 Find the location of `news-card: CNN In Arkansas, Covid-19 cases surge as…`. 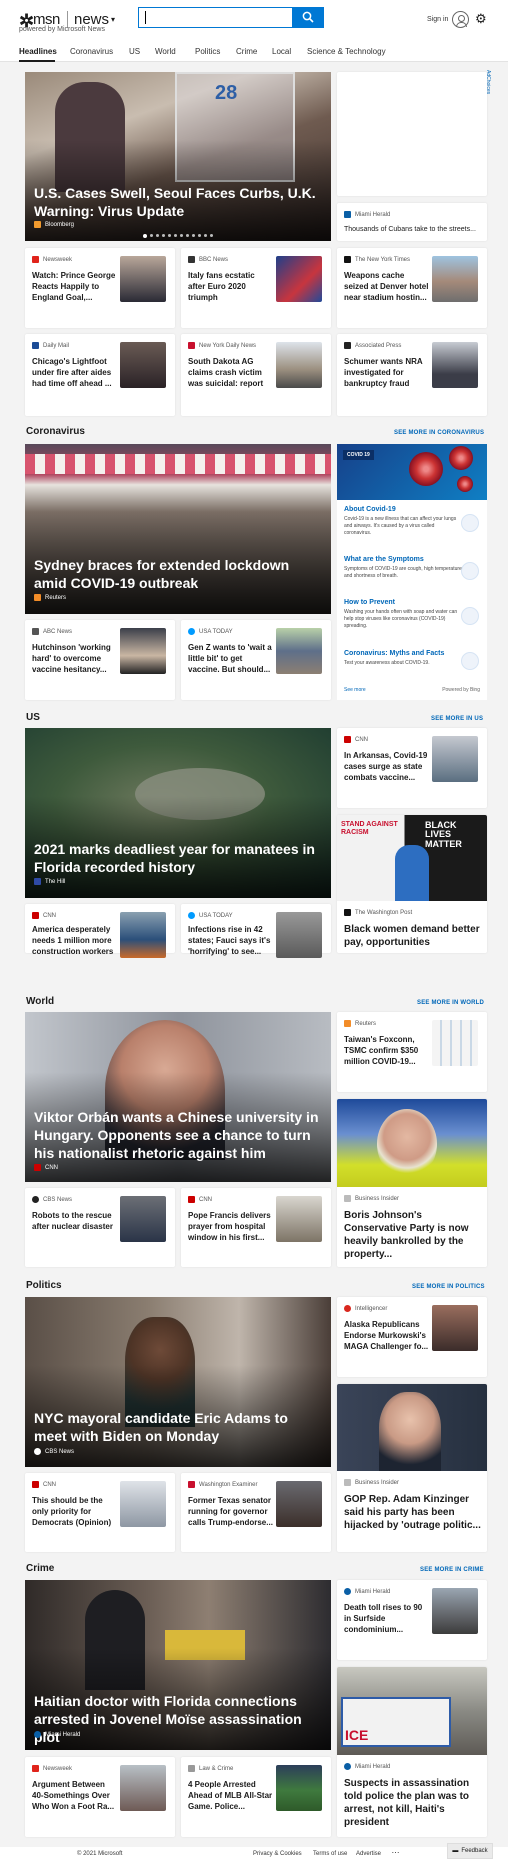

news-card: CNN In Arkansas, Covid-19 cases surge as… is located at coordinates (412, 768).